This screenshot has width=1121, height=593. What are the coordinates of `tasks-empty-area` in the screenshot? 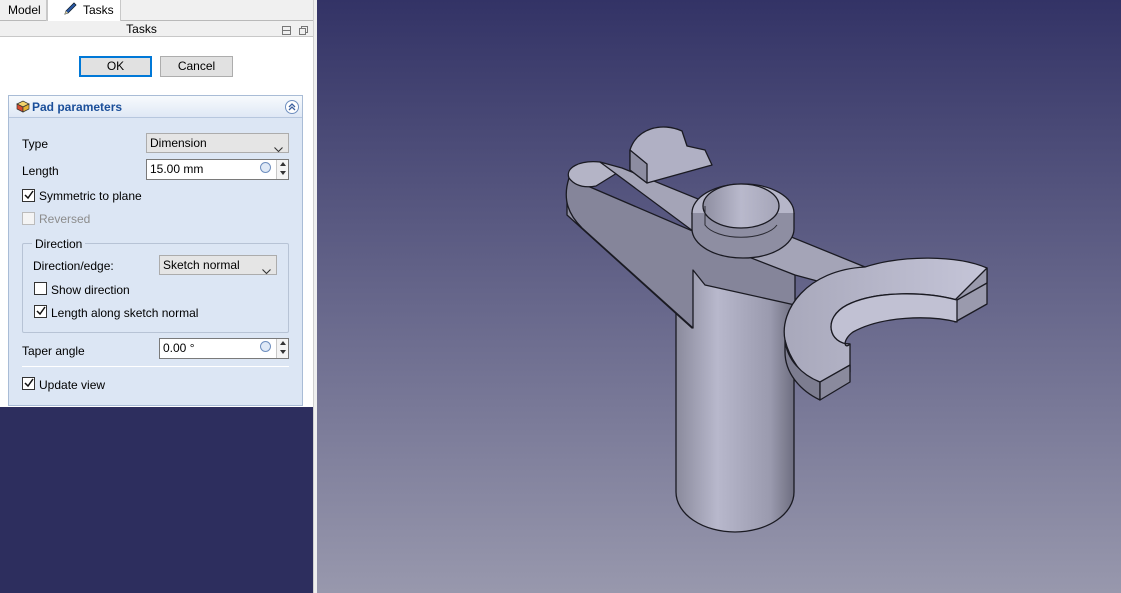 It's located at (156, 500).